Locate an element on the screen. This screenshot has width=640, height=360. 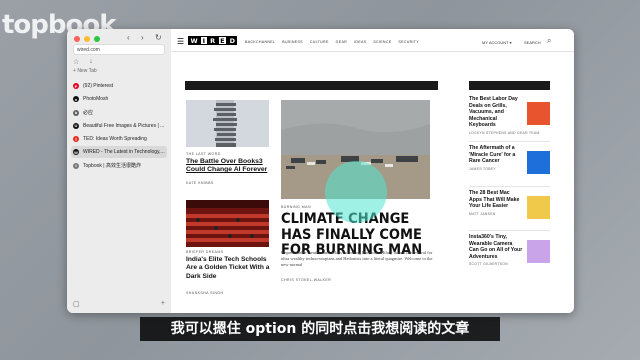
nav-link-backchannel: BACKCHANNEL is located at coordinates (260, 42).